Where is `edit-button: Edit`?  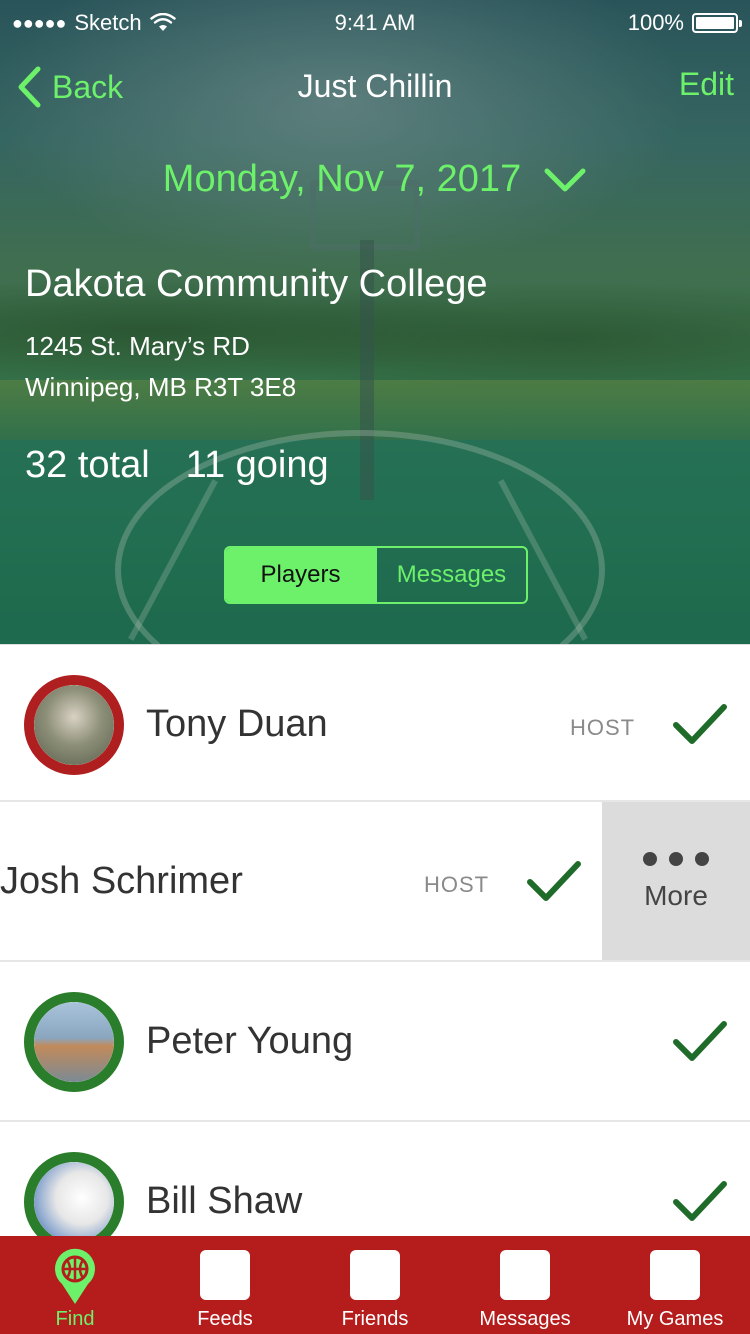
edit-button: Edit is located at coordinates (706, 84).